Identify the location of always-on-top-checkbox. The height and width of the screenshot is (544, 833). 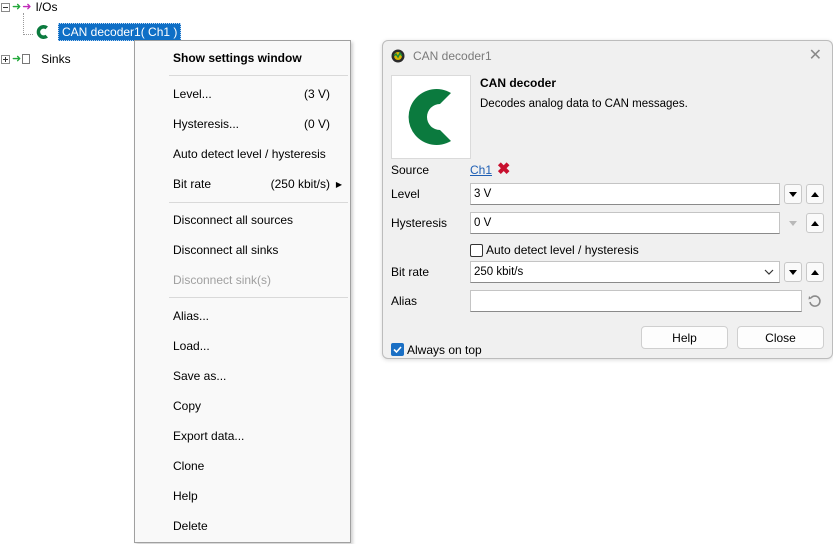
(397, 349).